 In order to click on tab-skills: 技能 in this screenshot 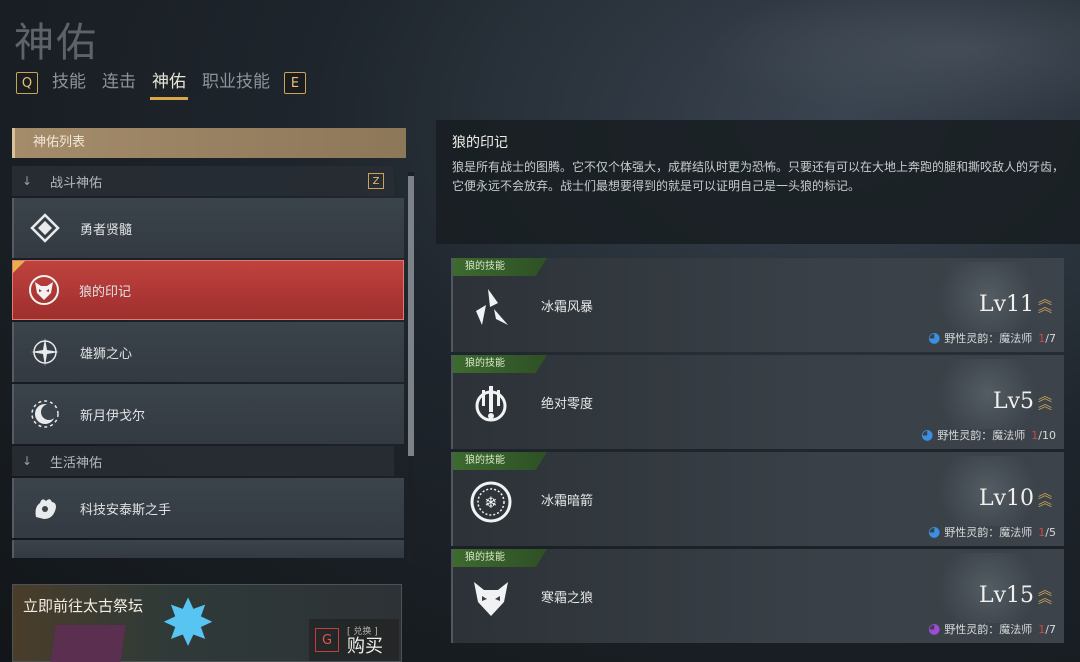, I will do `click(69, 83)`.